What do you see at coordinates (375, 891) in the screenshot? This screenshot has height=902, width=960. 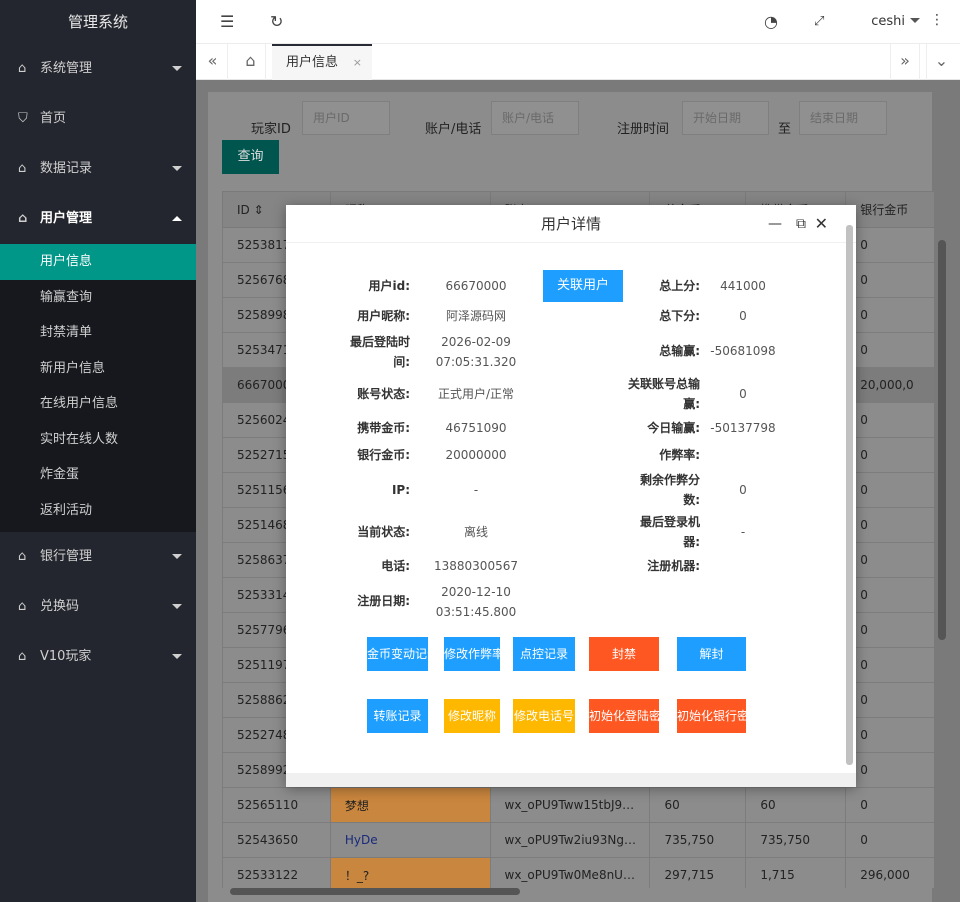 I see `table-horizontal-scrollbar` at bounding box center [375, 891].